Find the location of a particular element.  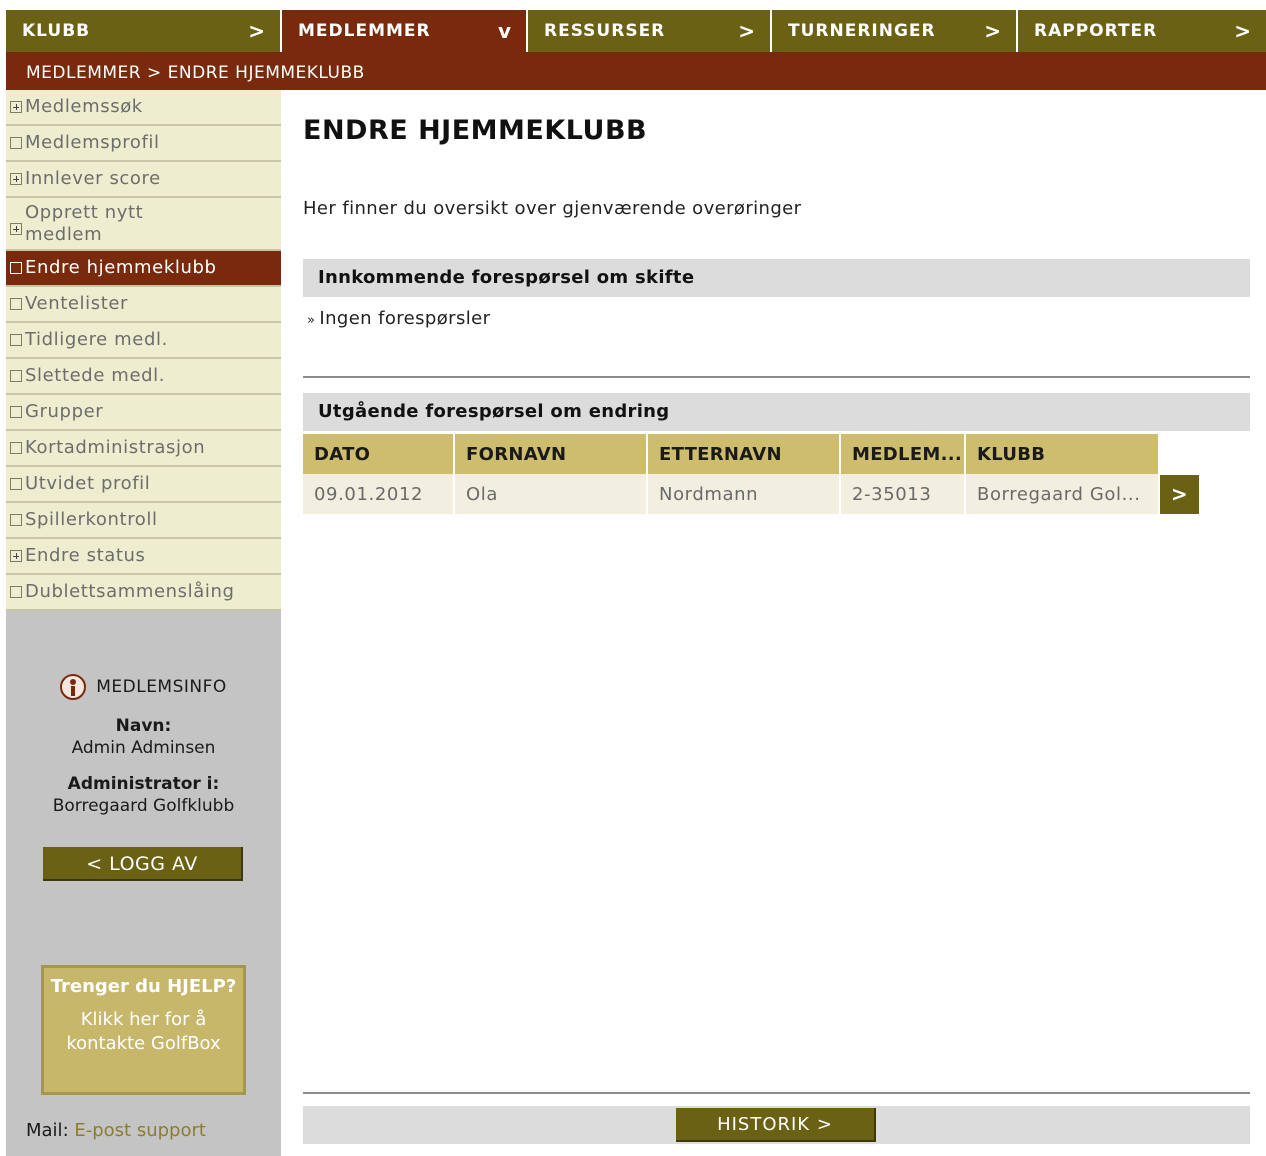

sidebar-item-ventelister: Ventelister is located at coordinates (143, 305).